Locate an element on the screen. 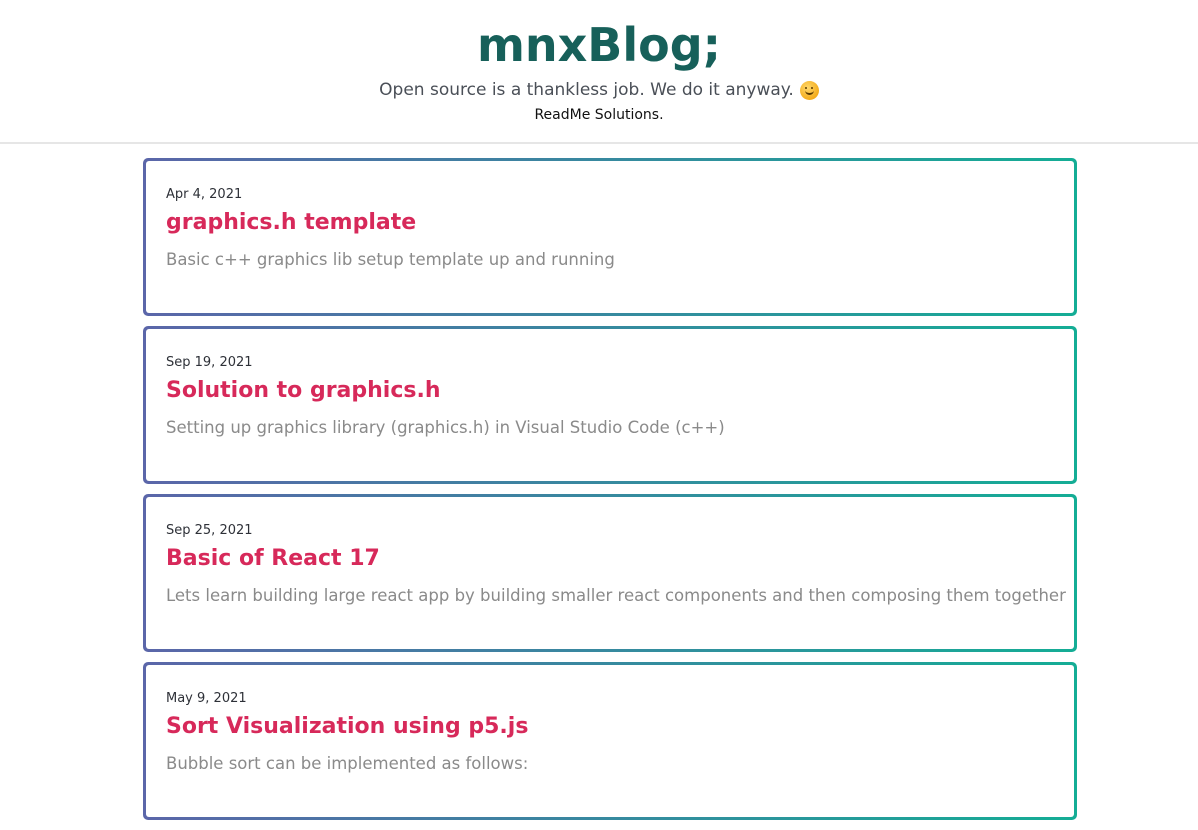  site-subtitle: ReadMe Solutions. is located at coordinates (599, 115).